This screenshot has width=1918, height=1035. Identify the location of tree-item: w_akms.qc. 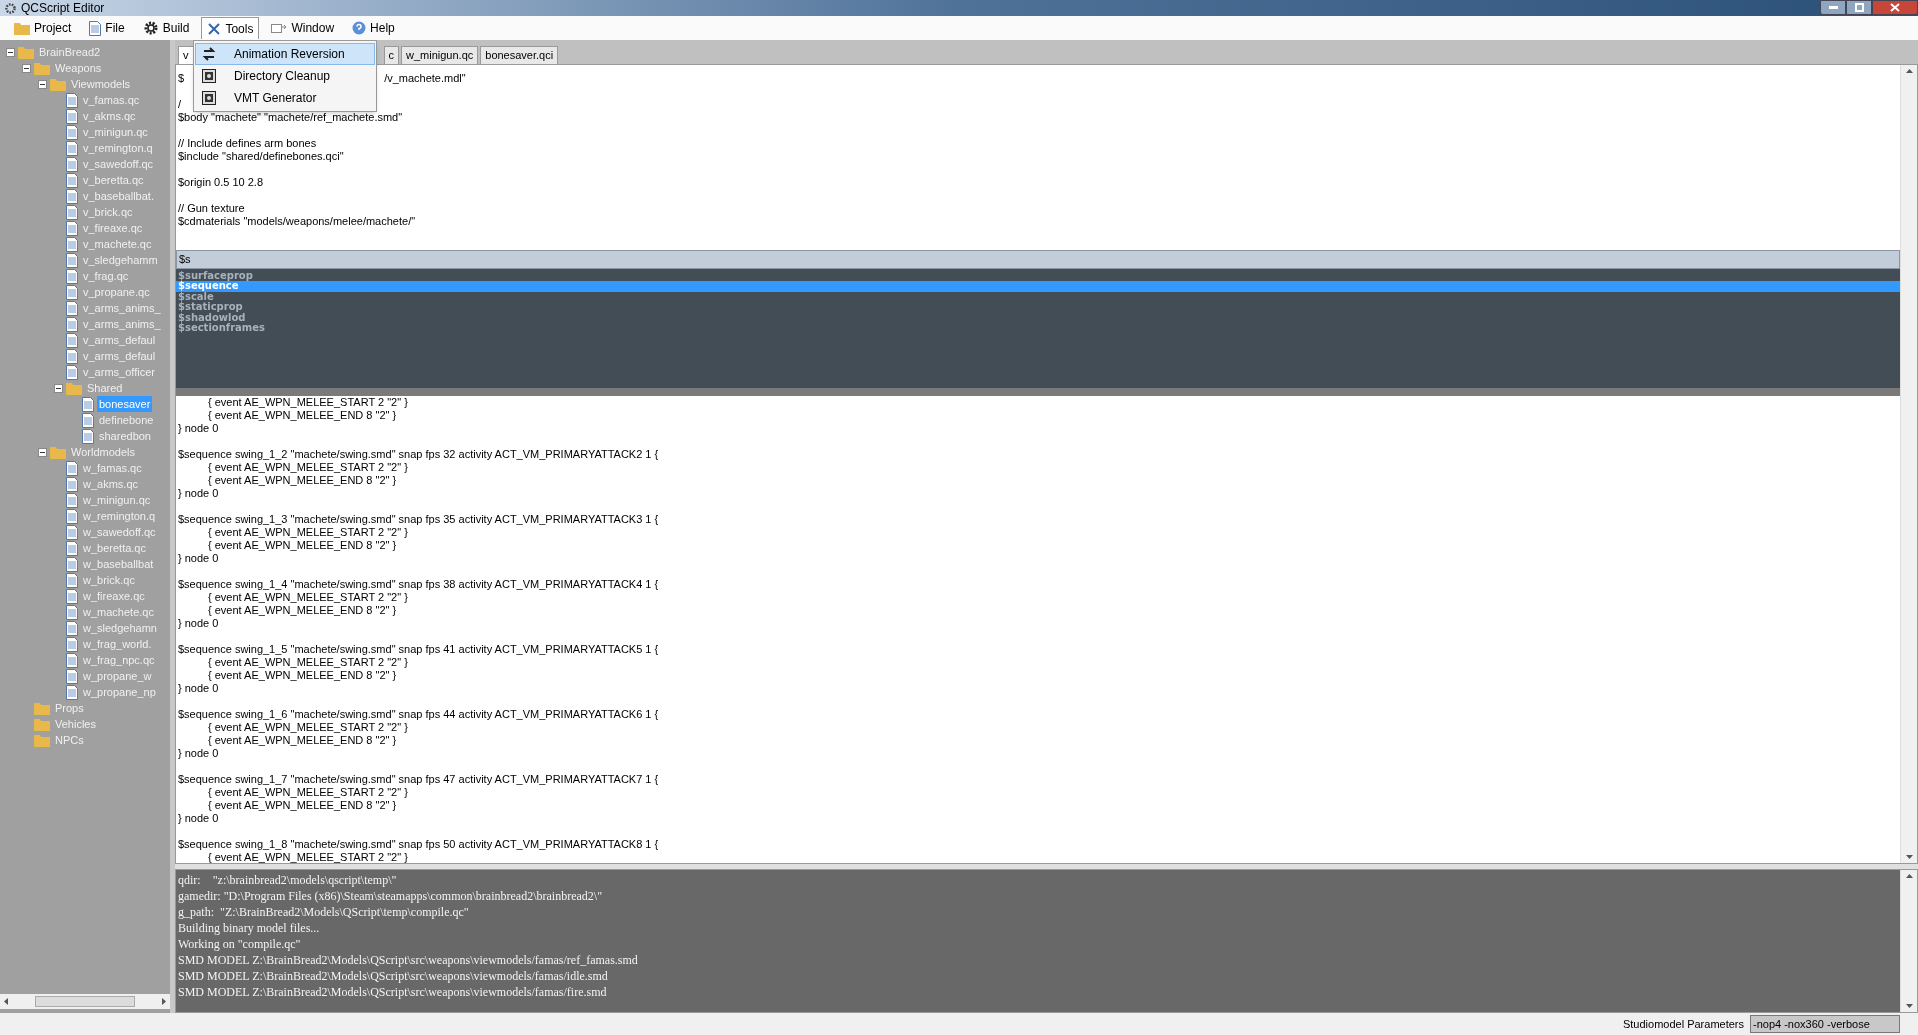
(111, 484).